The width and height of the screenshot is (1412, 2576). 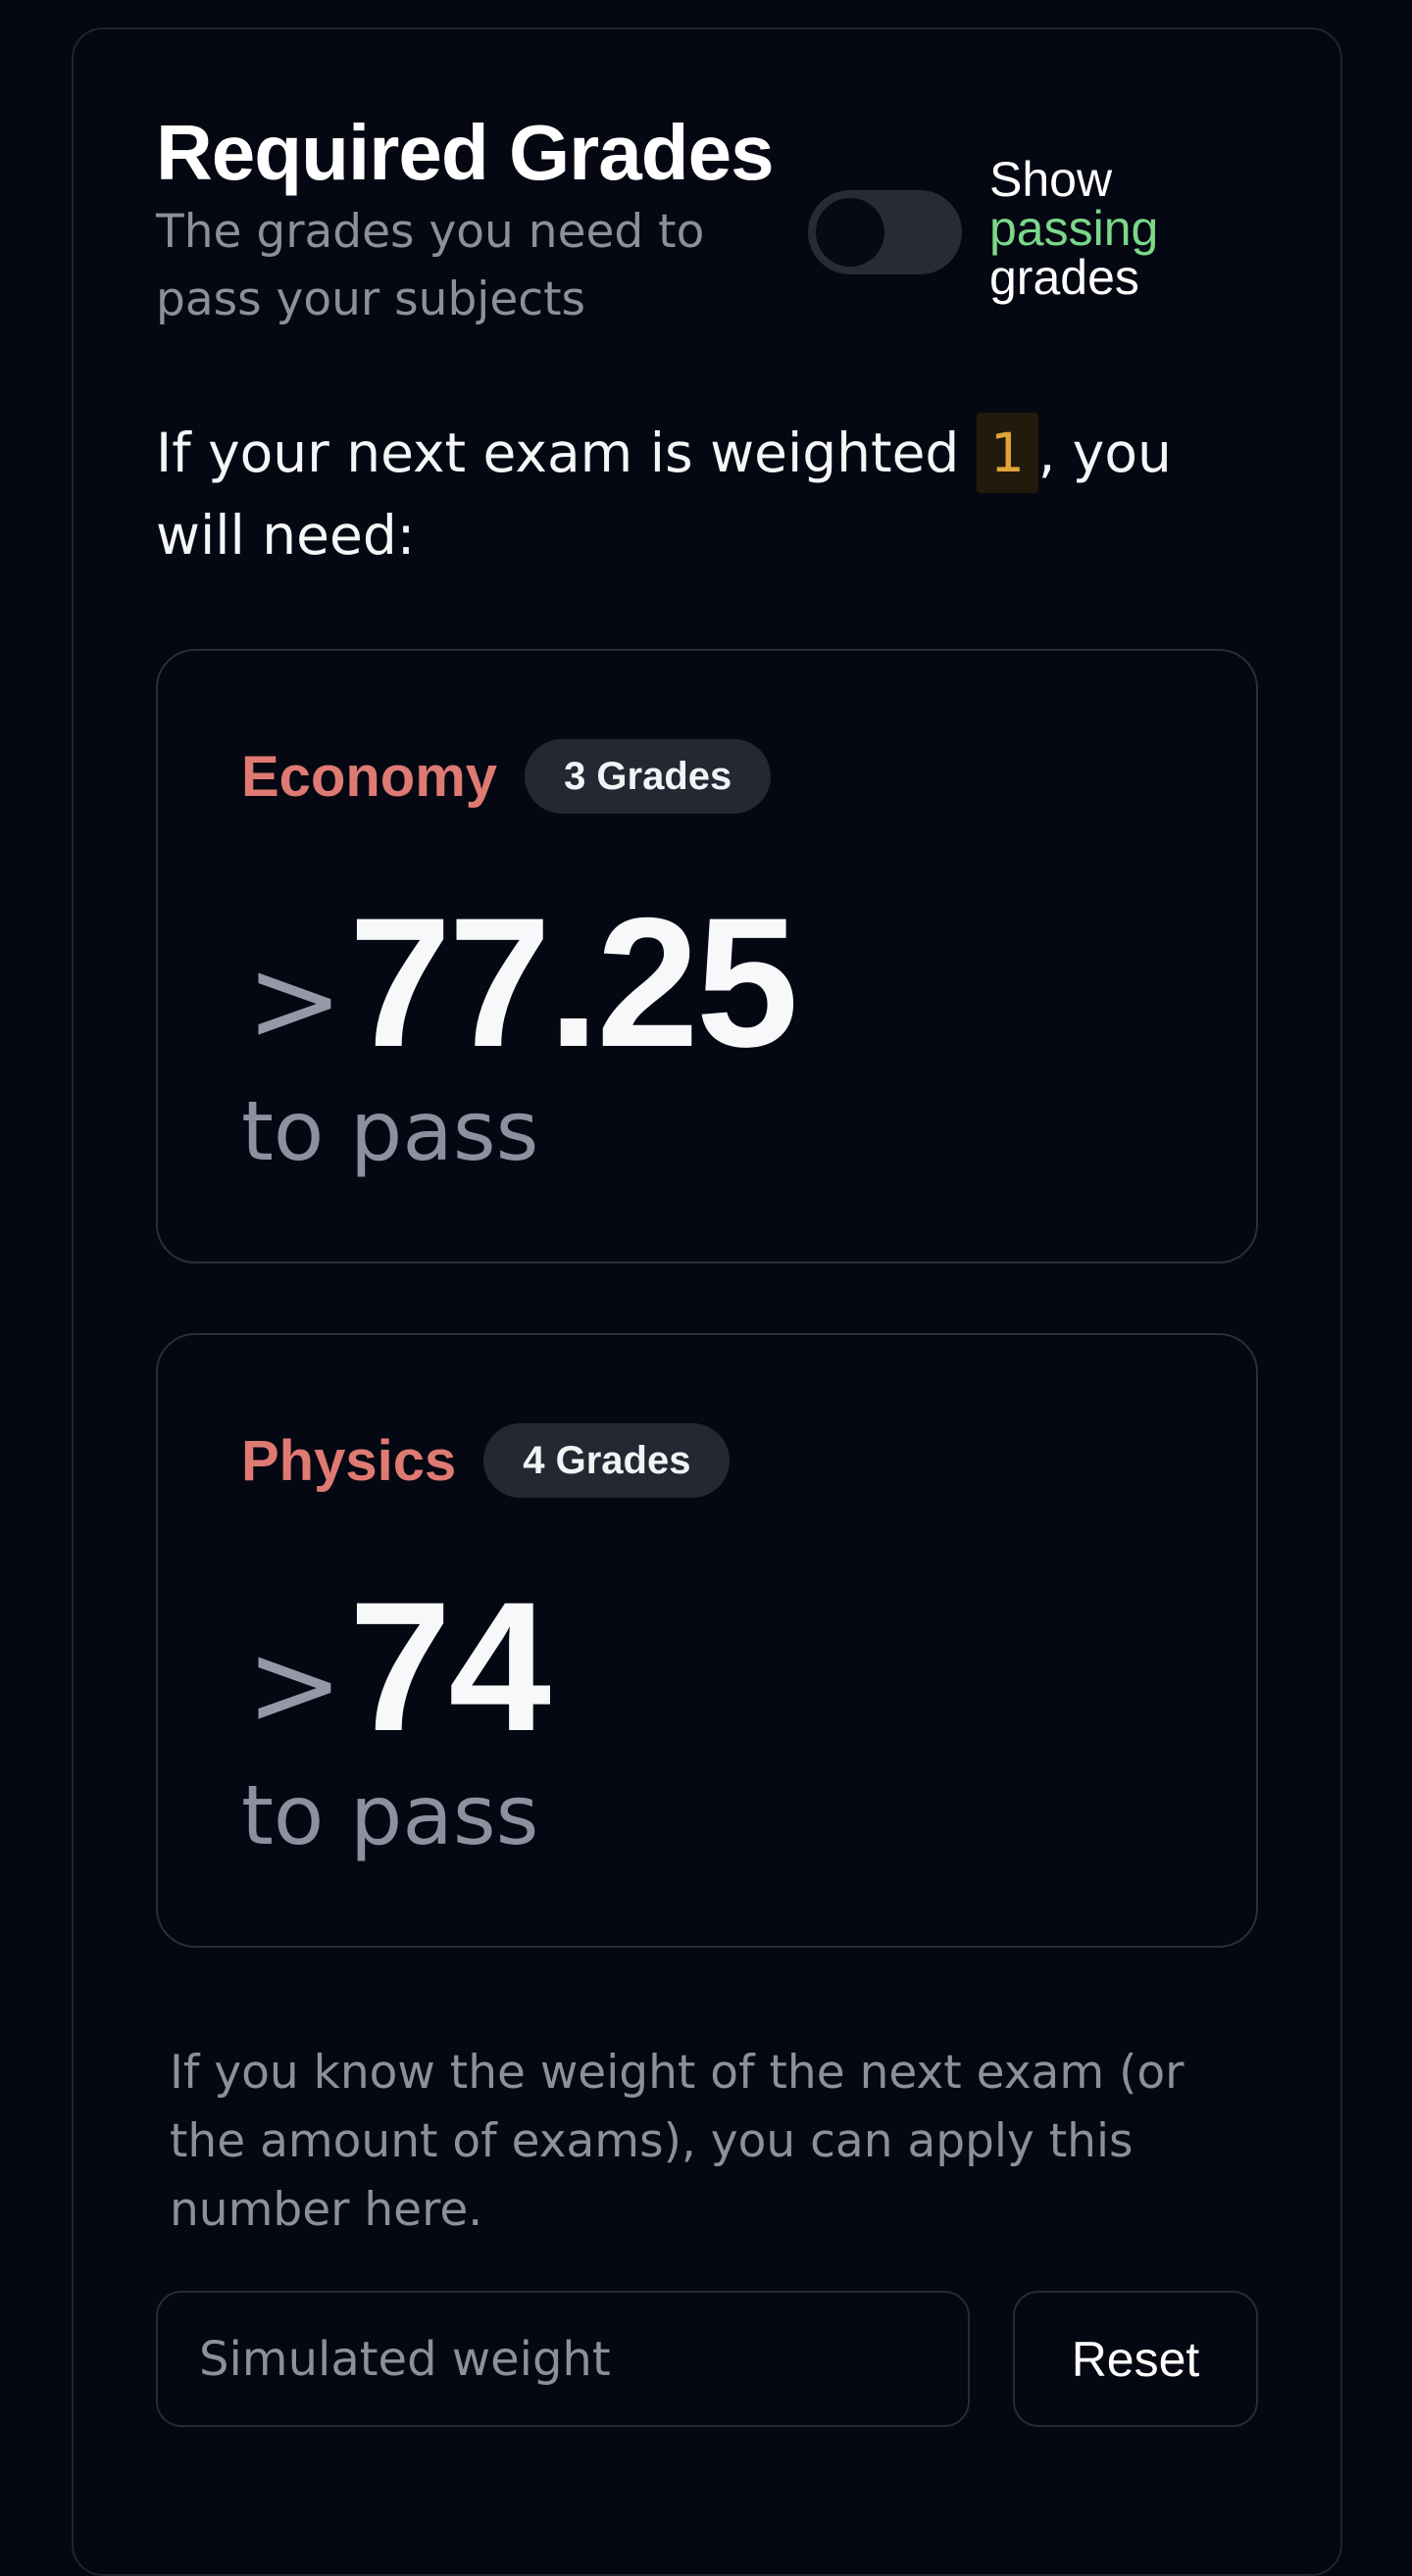 What do you see at coordinates (369, 776) in the screenshot?
I see `subject-name: Economy` at bounding box center [369, 776].